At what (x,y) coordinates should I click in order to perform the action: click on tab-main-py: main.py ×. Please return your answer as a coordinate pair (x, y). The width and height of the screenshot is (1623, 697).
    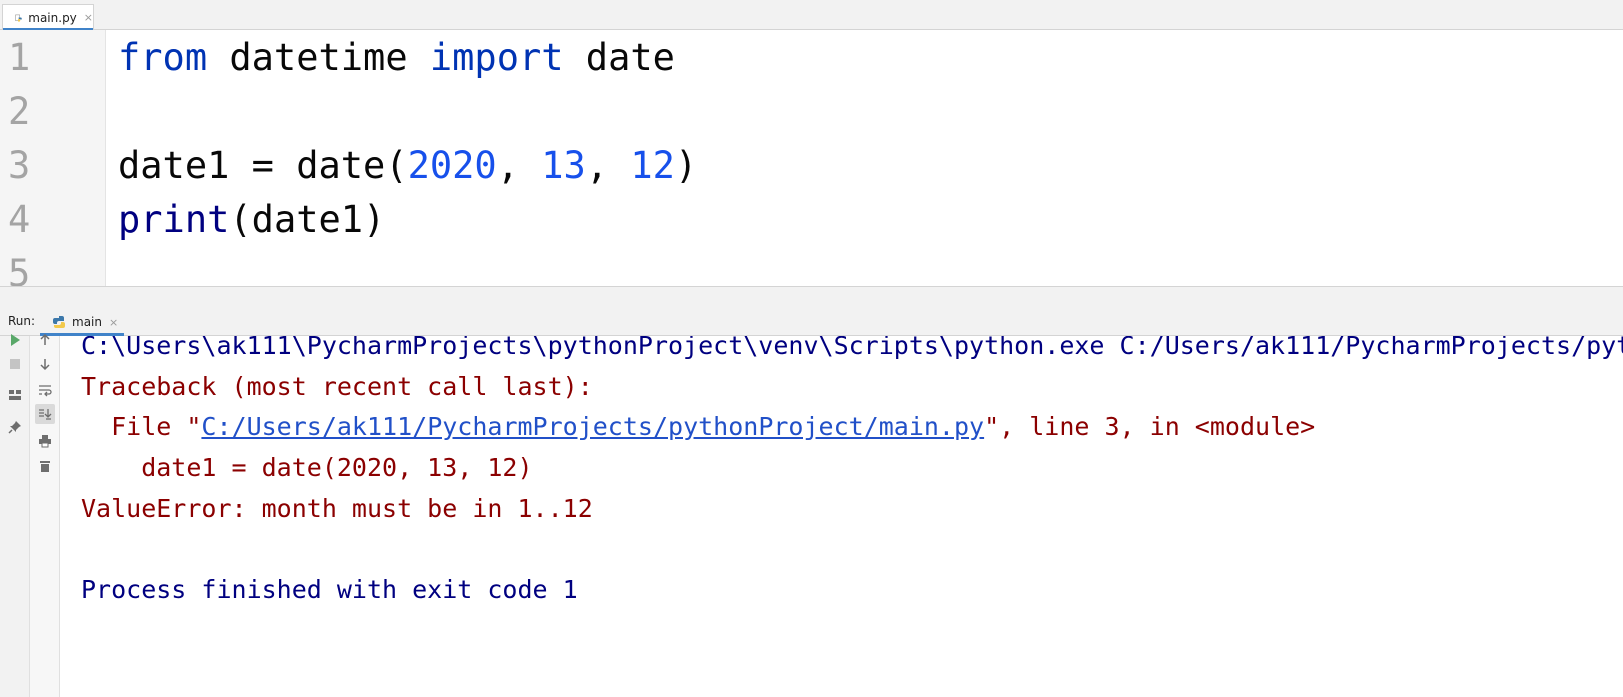
    Looking at the image, I should click on (48, 17).